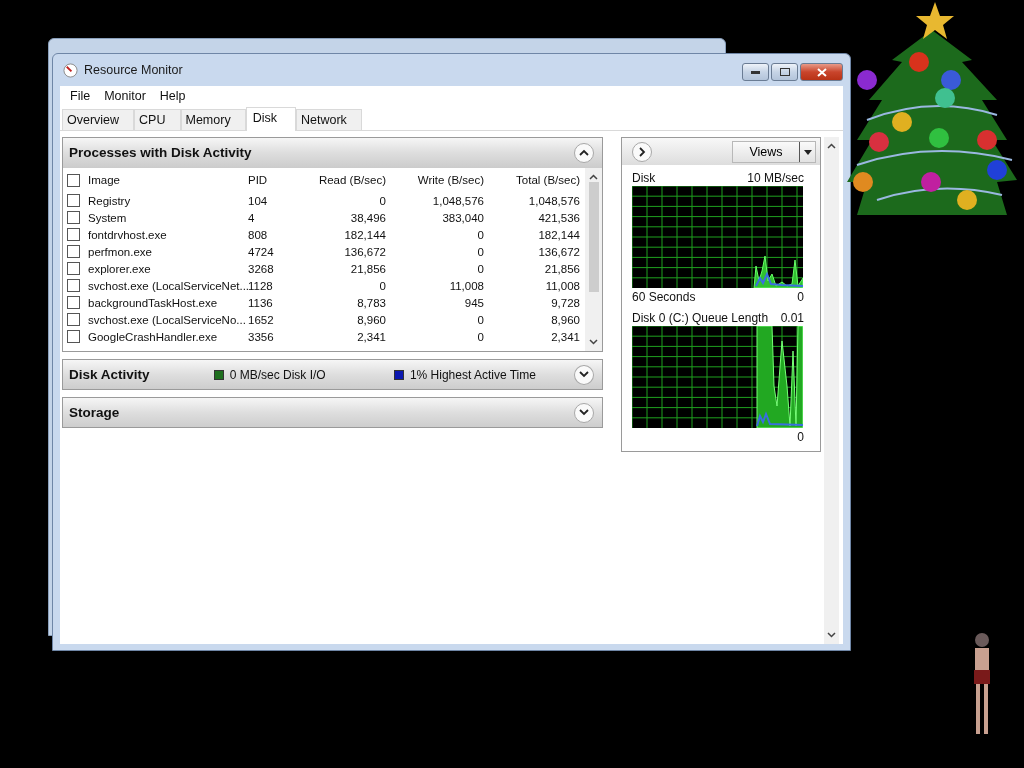  Describe the element at coordinates (119, 268) in the screenshot. I see `table-cell-text: explorer.exe` at that location.